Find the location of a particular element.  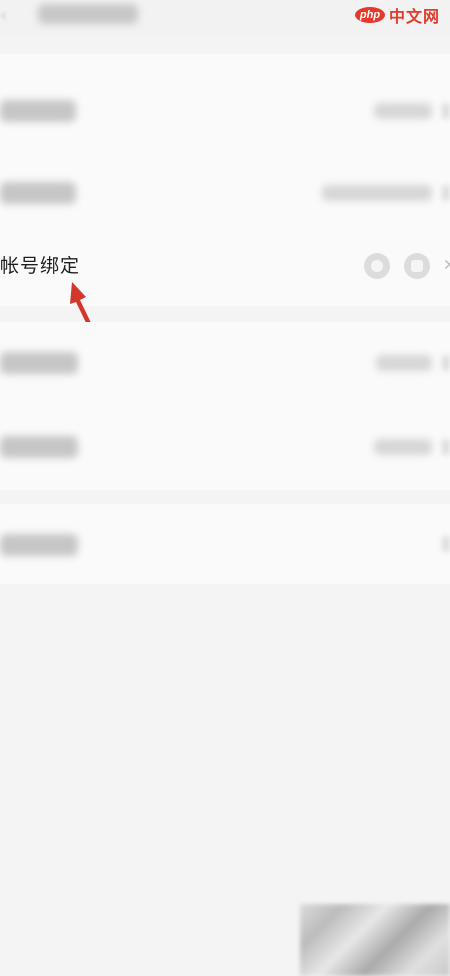

watermark-logo: php is located at coordinates (369, 15).